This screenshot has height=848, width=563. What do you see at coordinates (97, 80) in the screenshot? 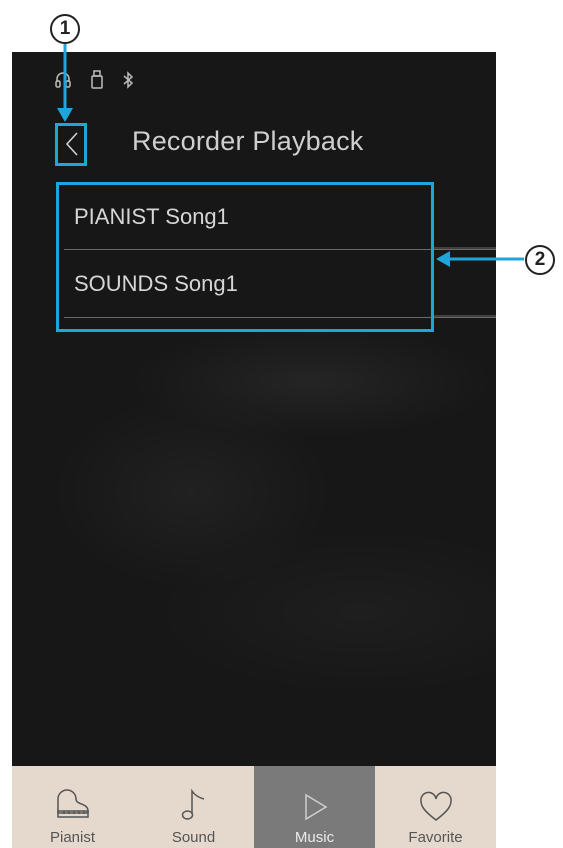
I see `usb-icon` at bounding box center [97, 80].